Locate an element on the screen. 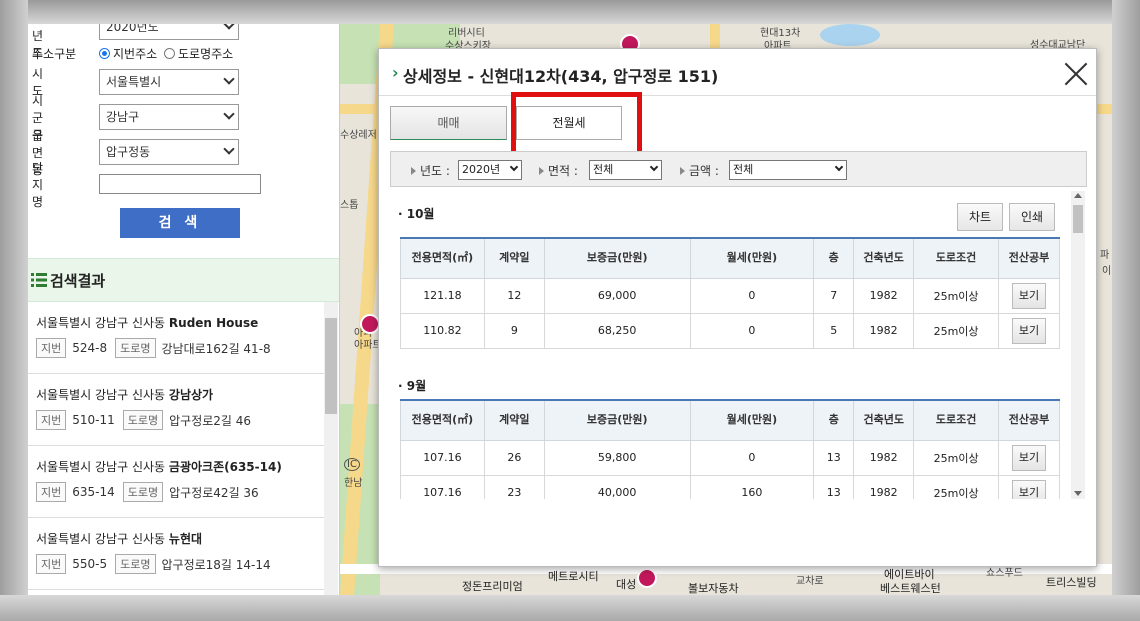 The width and height of the screenshot is (1140, 621). result-title: 서울특별시 강남구 신사동 Ruden House is located at coordinates (147, 323).